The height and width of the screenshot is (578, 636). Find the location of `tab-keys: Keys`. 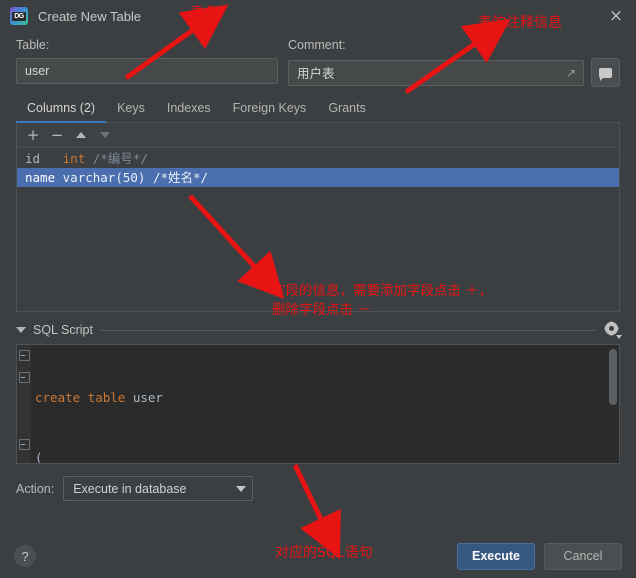

tab-keys: Keys is located at coordinates (131, 110).